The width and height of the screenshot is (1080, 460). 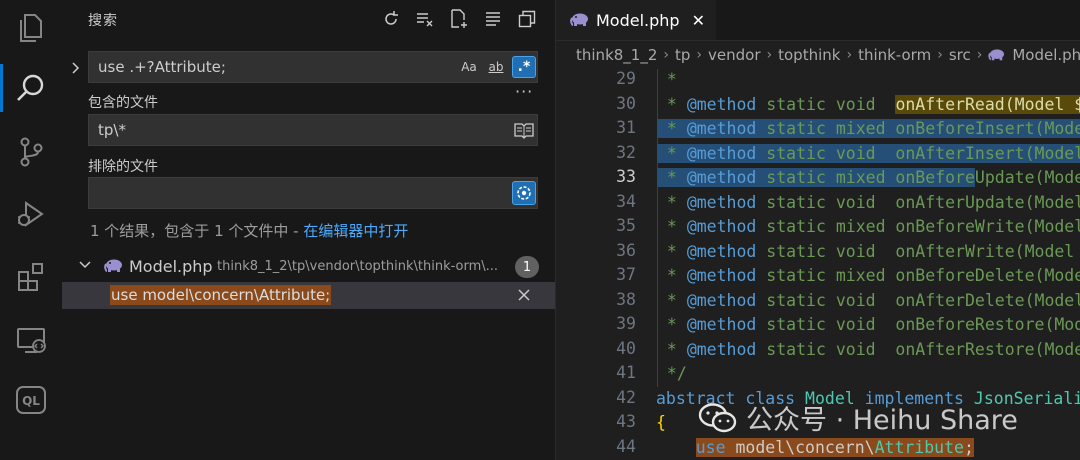 What do you see at coordinates (682, 55) in the screenshot?
I see `breadcrumb-item: tp` at bounding box center [682, 55].